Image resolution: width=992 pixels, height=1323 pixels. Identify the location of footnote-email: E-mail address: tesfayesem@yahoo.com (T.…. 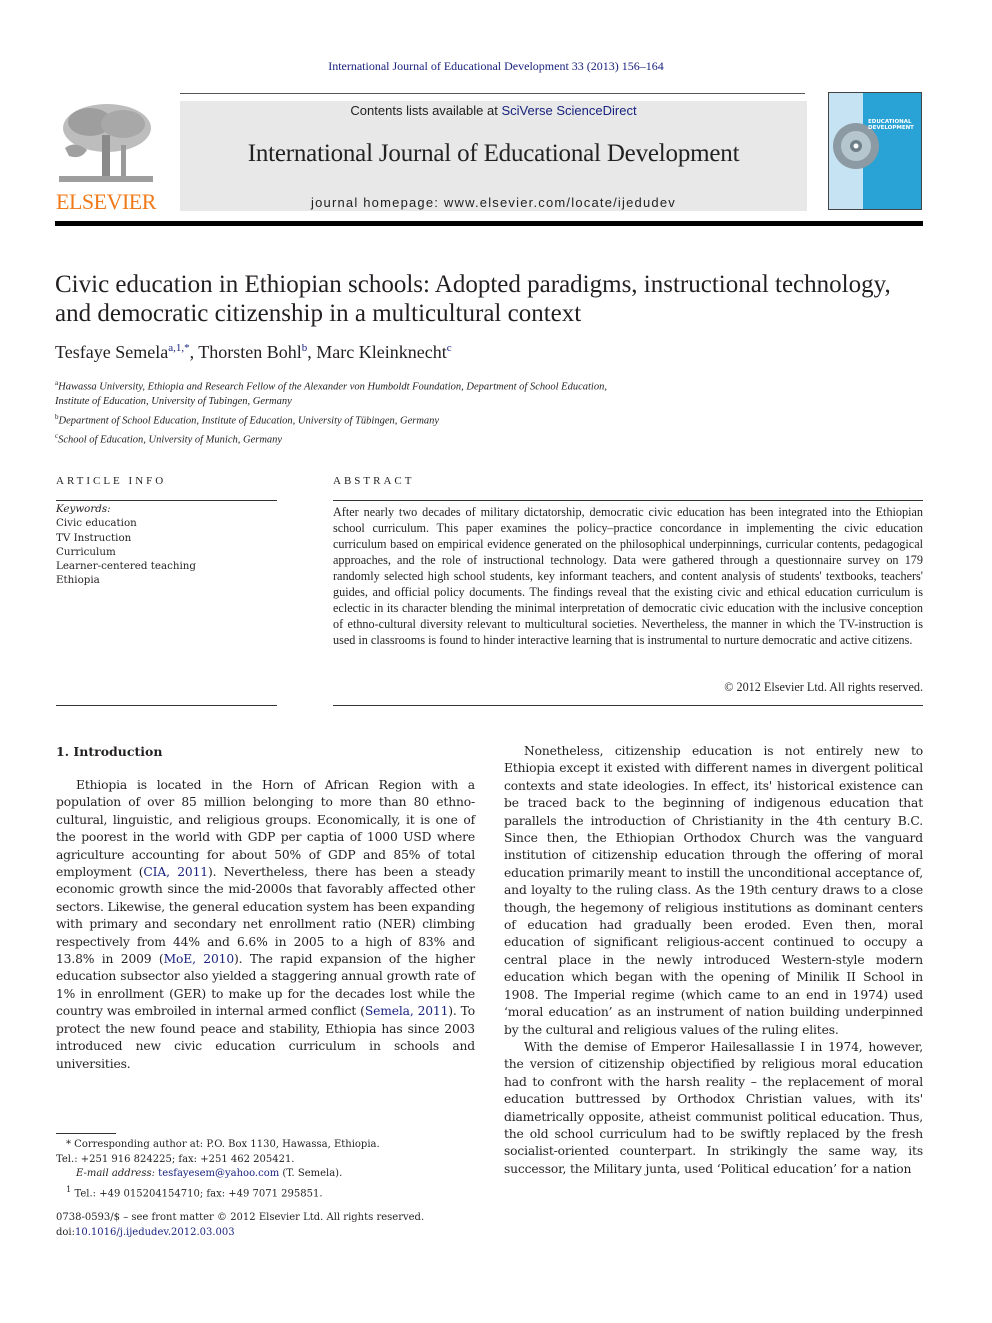
(209, 1174).